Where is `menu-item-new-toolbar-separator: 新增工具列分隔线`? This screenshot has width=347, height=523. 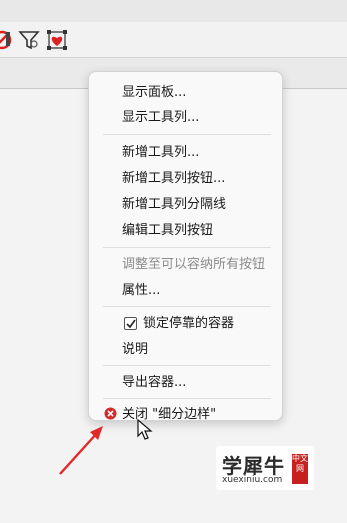
menu-item-new-toolbar-separator: 新增工具列分隔线 is located at coordinates (185, 205).